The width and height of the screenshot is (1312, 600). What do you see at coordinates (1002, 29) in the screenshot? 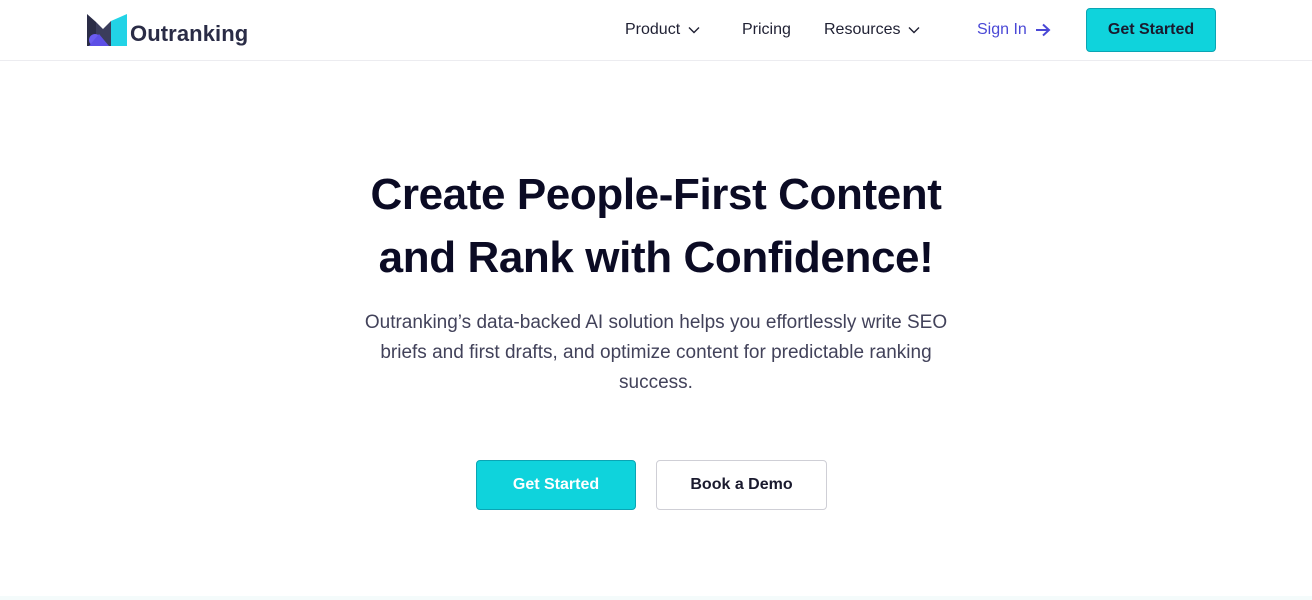
I see `sign-in-label: Sign In` at bounding box center [1002, 29].